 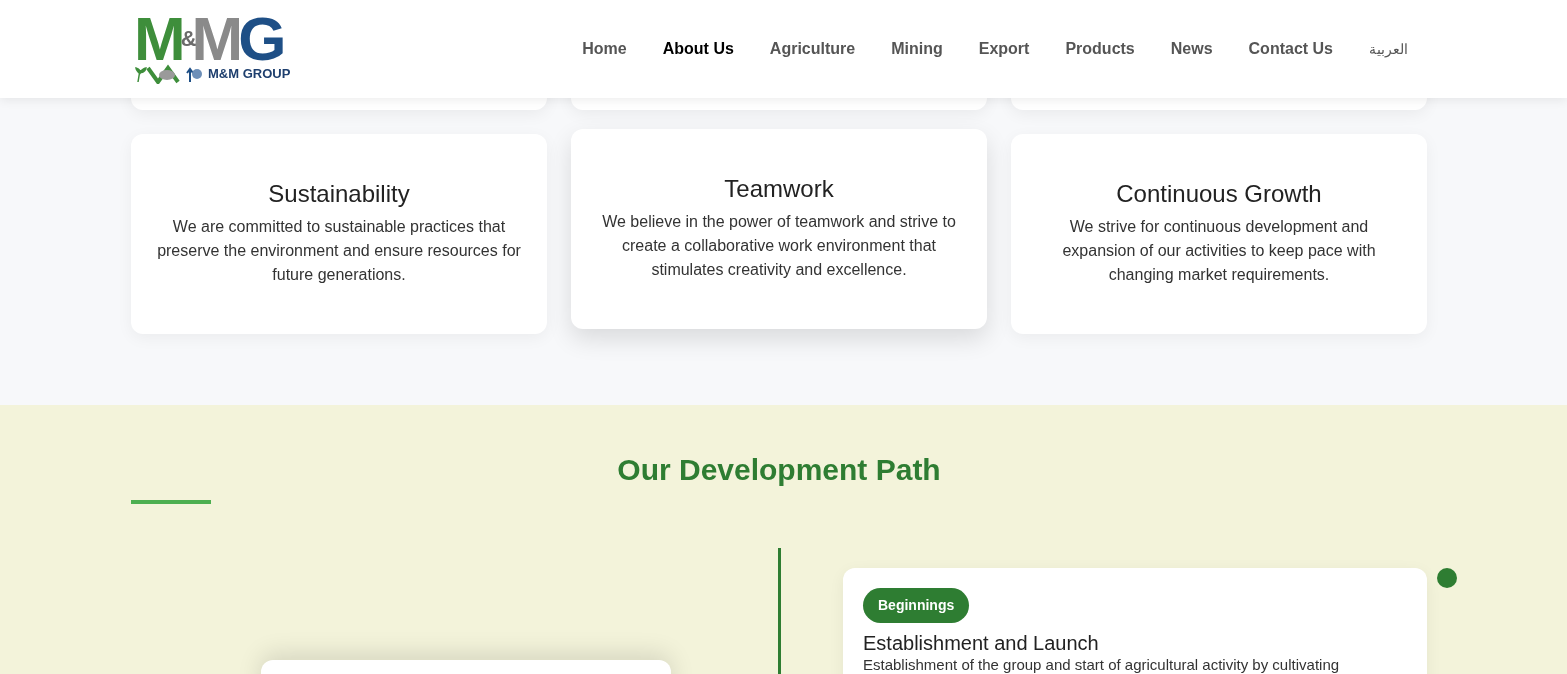 I want to click on nav-link: Home, so click(x=604, y=49).